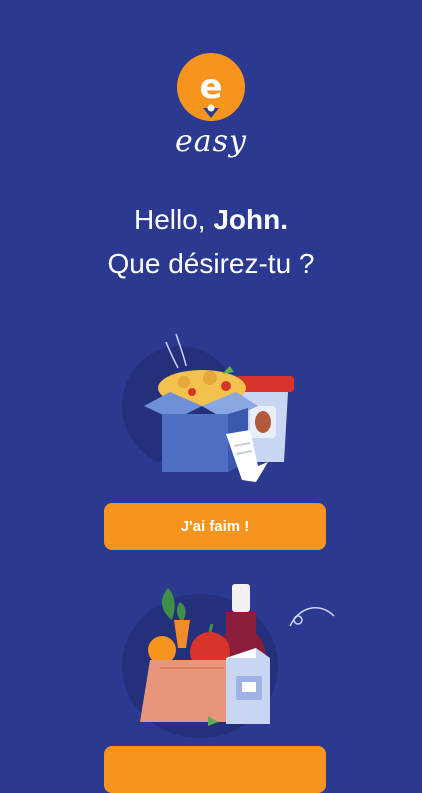  I want to click on brand-logo: e easy, so click(211, 105).